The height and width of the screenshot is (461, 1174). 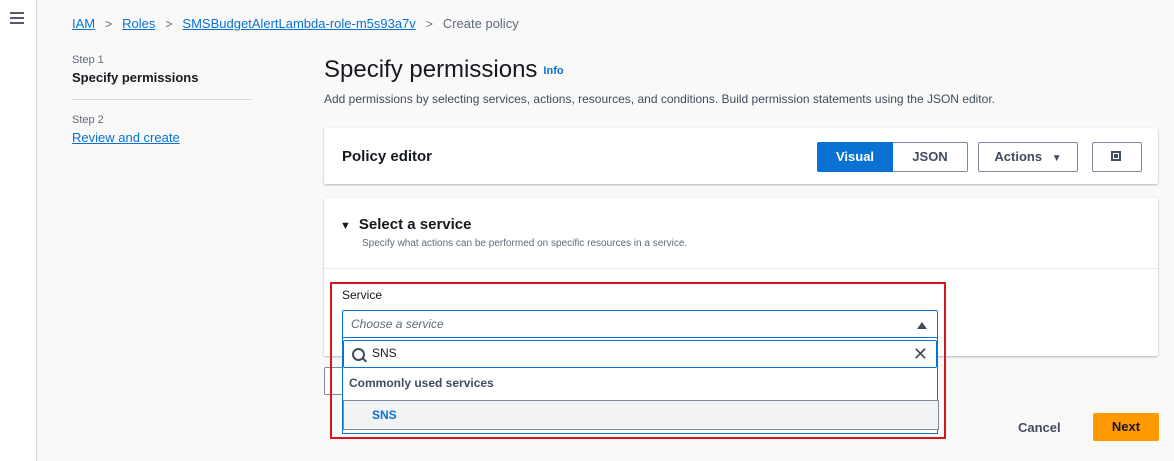 What do you see at coordinates (1039, 427) in the screenshot?
I see `cancel-button: Cancel` at bounding box center [1039, 427].